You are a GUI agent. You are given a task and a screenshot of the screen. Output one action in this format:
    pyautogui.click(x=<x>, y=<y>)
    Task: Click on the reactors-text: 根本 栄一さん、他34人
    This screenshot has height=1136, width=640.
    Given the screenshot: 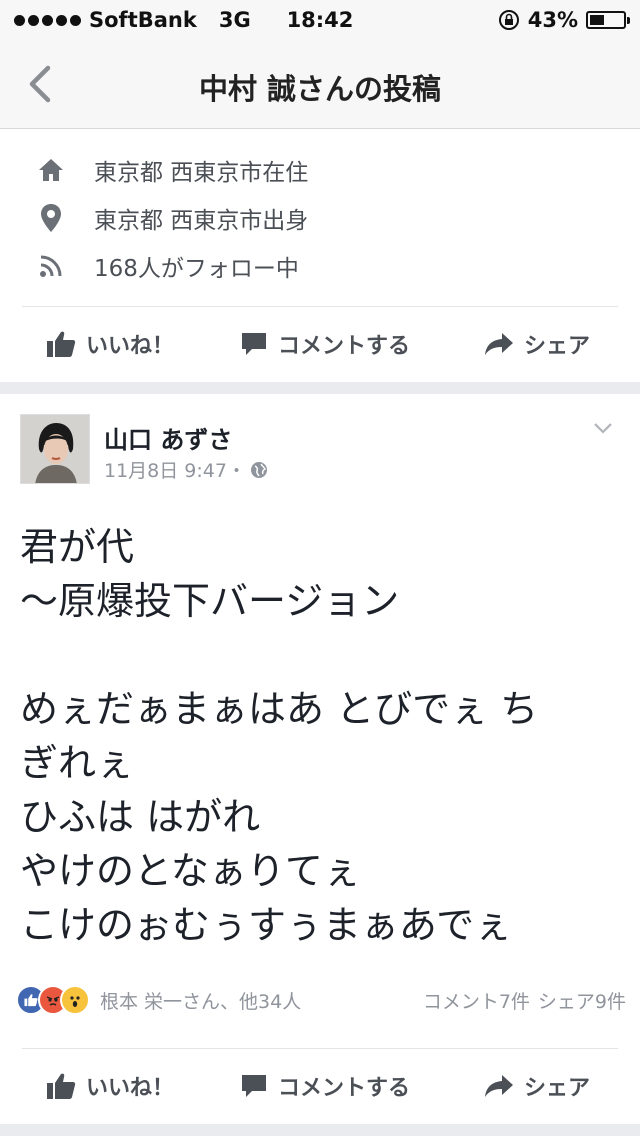 What is the action you would take?
    pyautogui.click(x=201, y=1001)
    